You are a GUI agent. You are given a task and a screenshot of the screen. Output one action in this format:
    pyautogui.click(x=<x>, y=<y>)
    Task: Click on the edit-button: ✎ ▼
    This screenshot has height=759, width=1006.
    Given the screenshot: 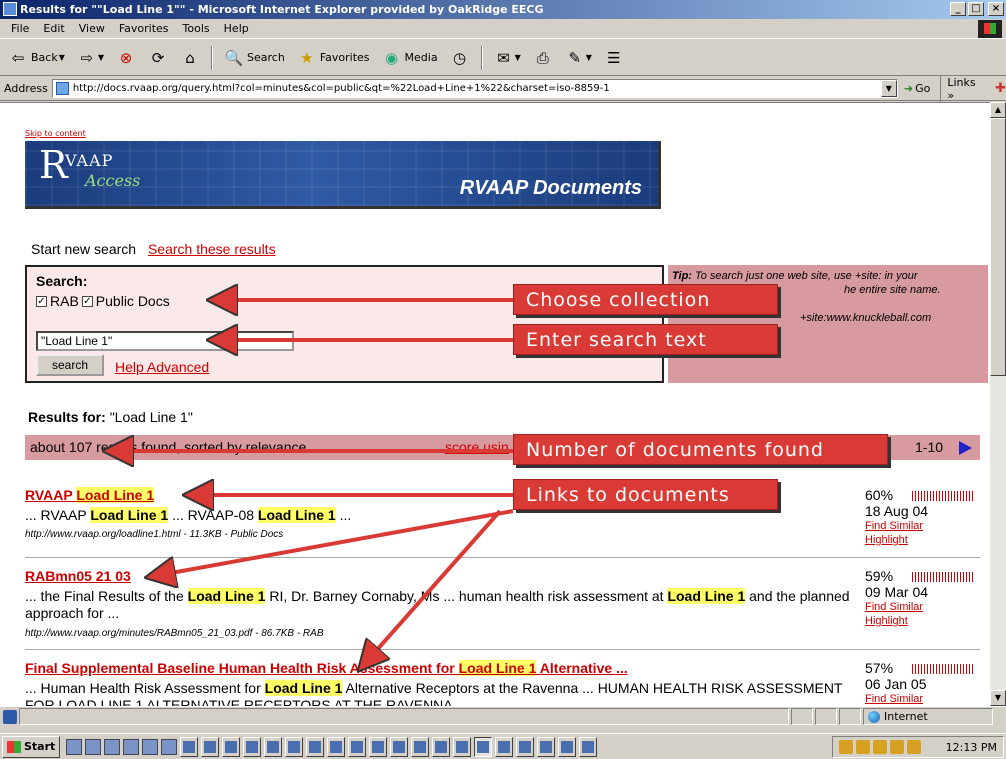 What is the action you would take?
    pyautogui.click(x=578, y=58)
    